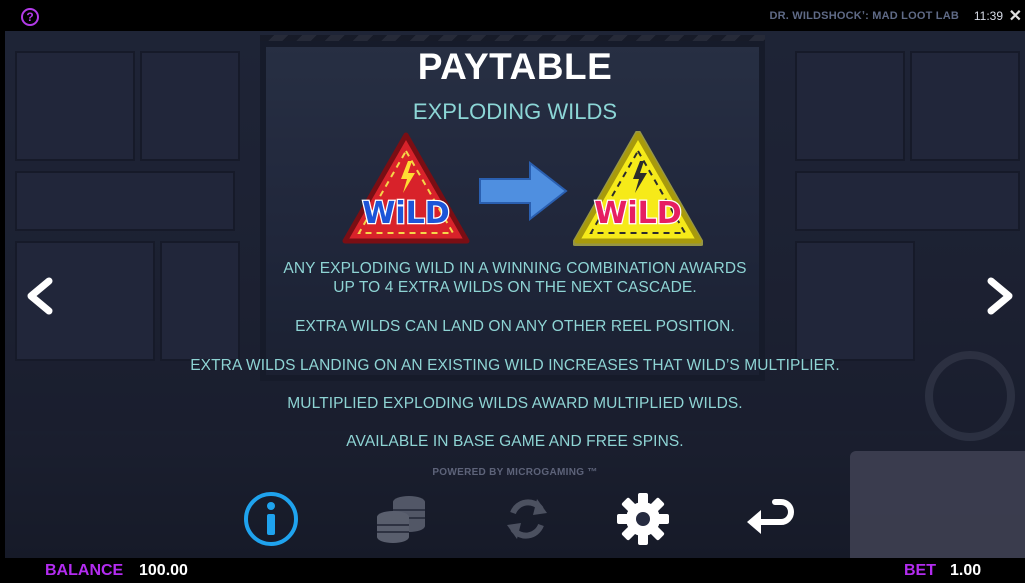 This screenshot has width=1025, height=583. I want to click on bet-label: BET, so click(920, 570).